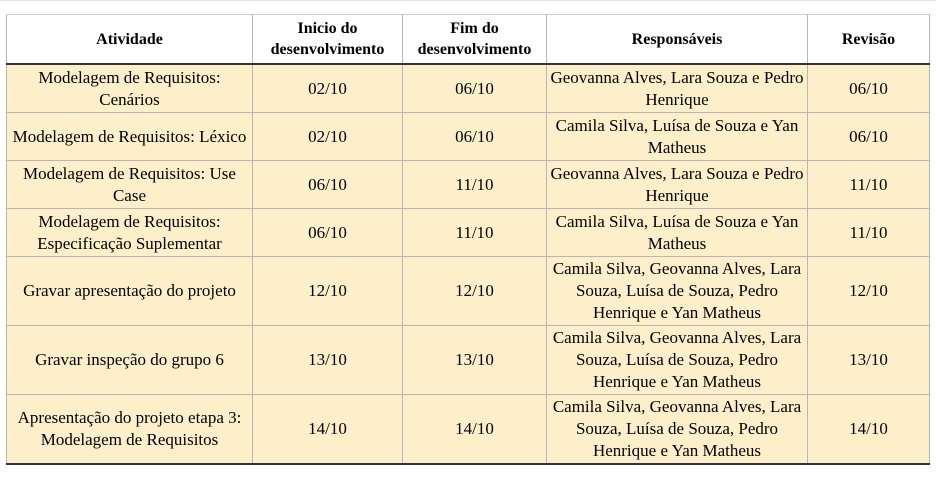 The image size is (936, 477). Describe the element at coordinates (327, 291) in the screenshot. I see `cell-inicio: 12/10` at that location.